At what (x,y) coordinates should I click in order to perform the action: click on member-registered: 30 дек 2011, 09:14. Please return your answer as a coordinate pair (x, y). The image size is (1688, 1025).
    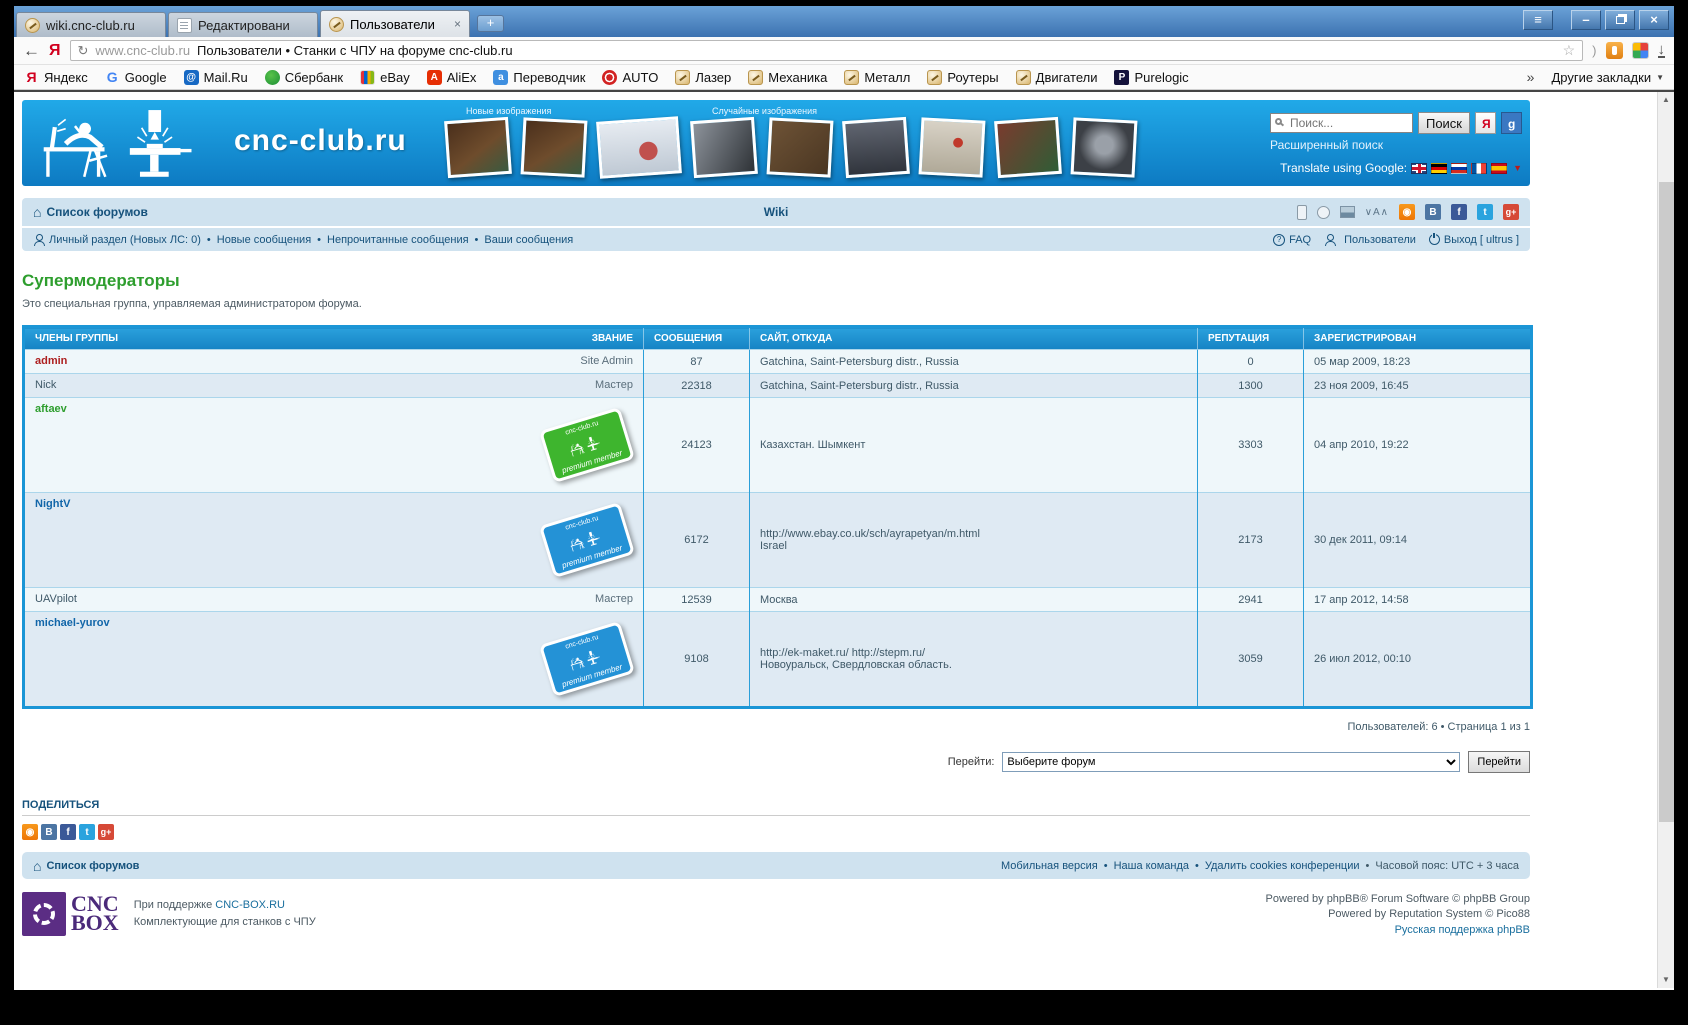
    Looking at the image, I should click on (1417, 540).